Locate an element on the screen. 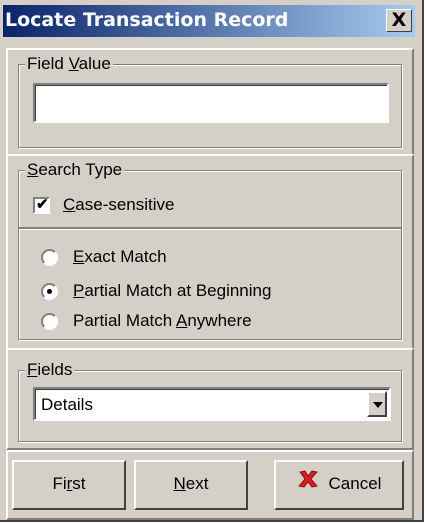 This screenshot has height=524, width=428. close-icon: X is located at coordinates (399, 20).